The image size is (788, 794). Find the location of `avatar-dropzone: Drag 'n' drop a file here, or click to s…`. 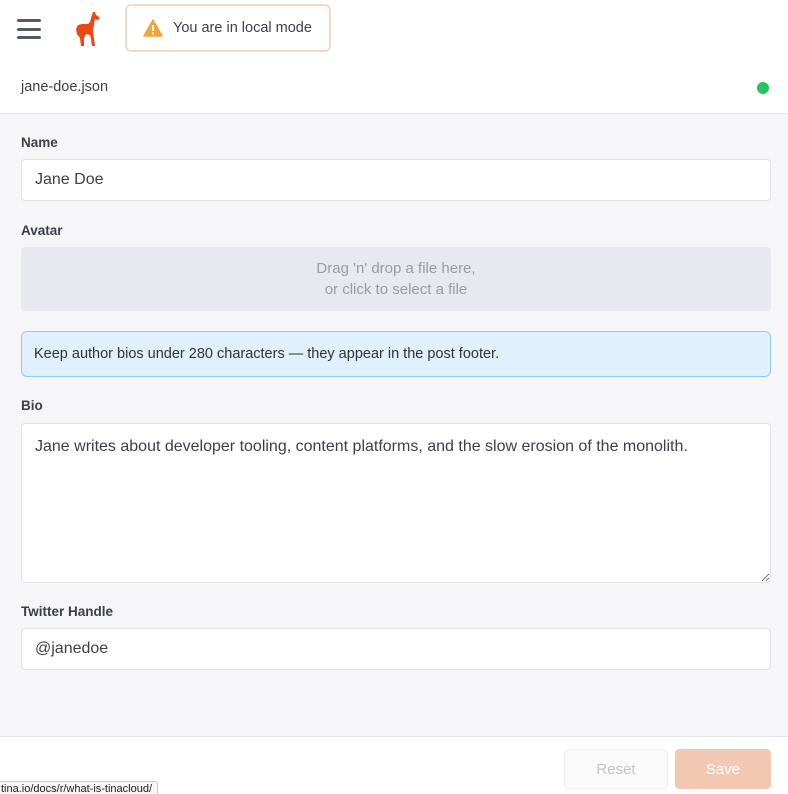

avatar-dropzone: Drag 'n' drop a file here, or click to s… is located at coordinates (396, 279).